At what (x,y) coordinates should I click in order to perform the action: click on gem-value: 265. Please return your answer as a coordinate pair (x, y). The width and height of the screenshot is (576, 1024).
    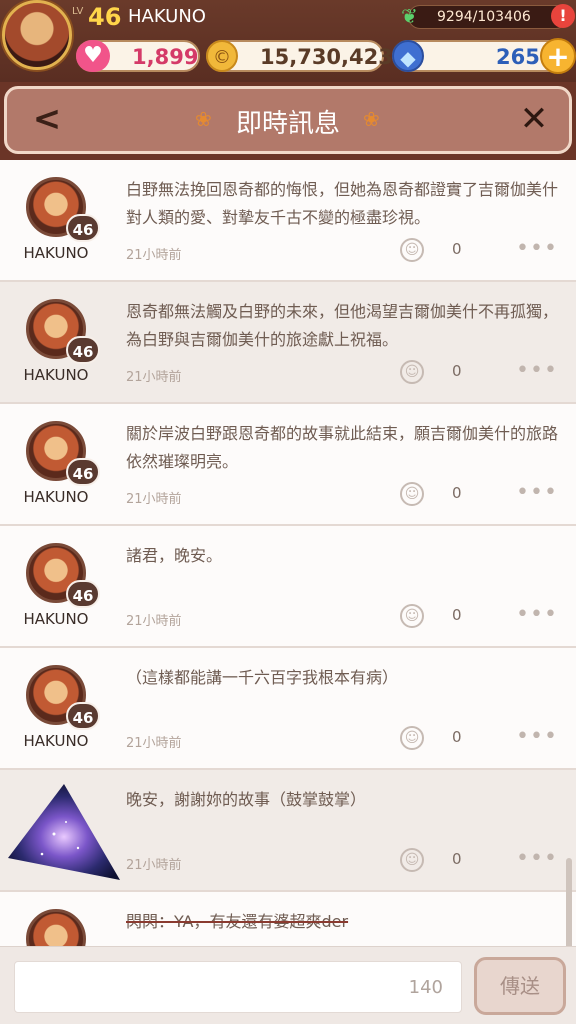
    Looking at the image, I should click on (518, 57).